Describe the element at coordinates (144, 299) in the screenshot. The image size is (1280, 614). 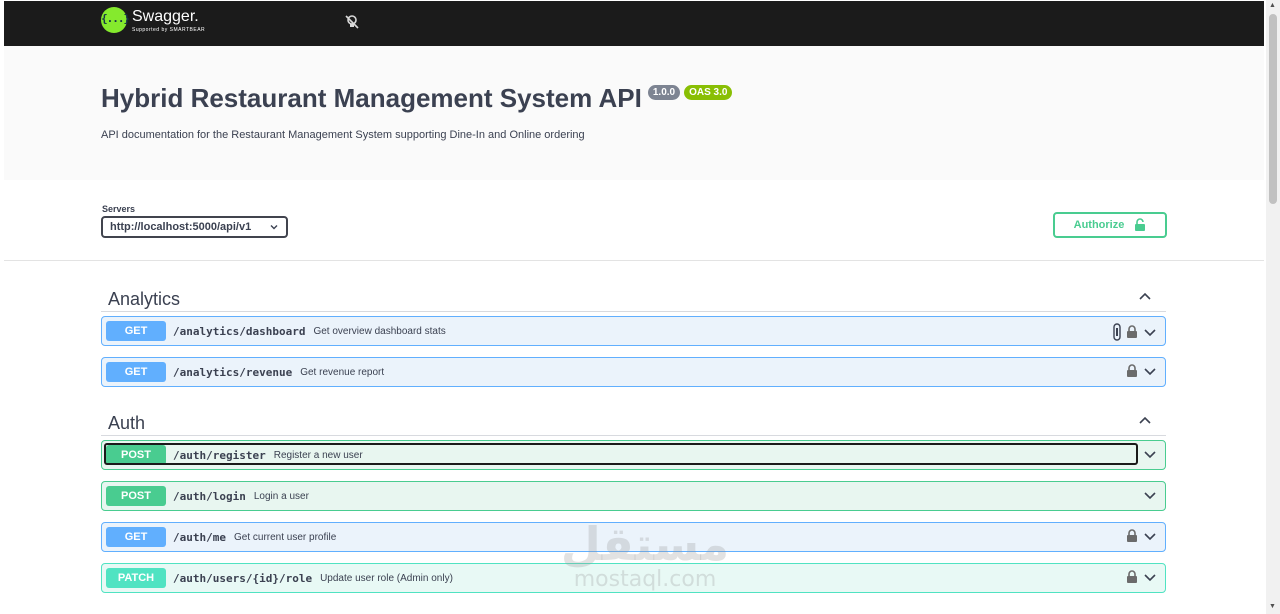
I see `tag-name: Analytics` at that location.